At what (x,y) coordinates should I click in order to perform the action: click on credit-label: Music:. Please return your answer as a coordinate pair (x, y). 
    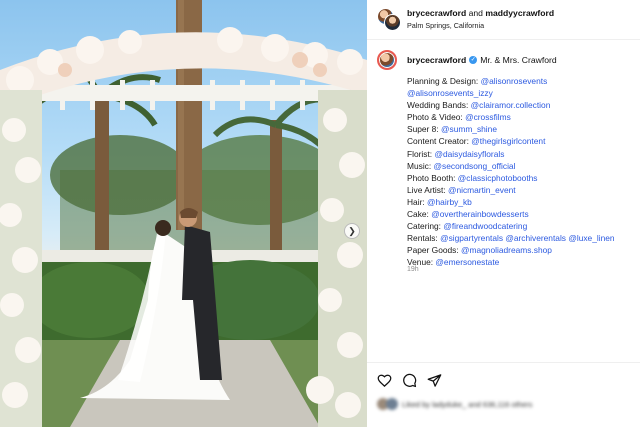
    Looking at the image, I should click on (420, 165).